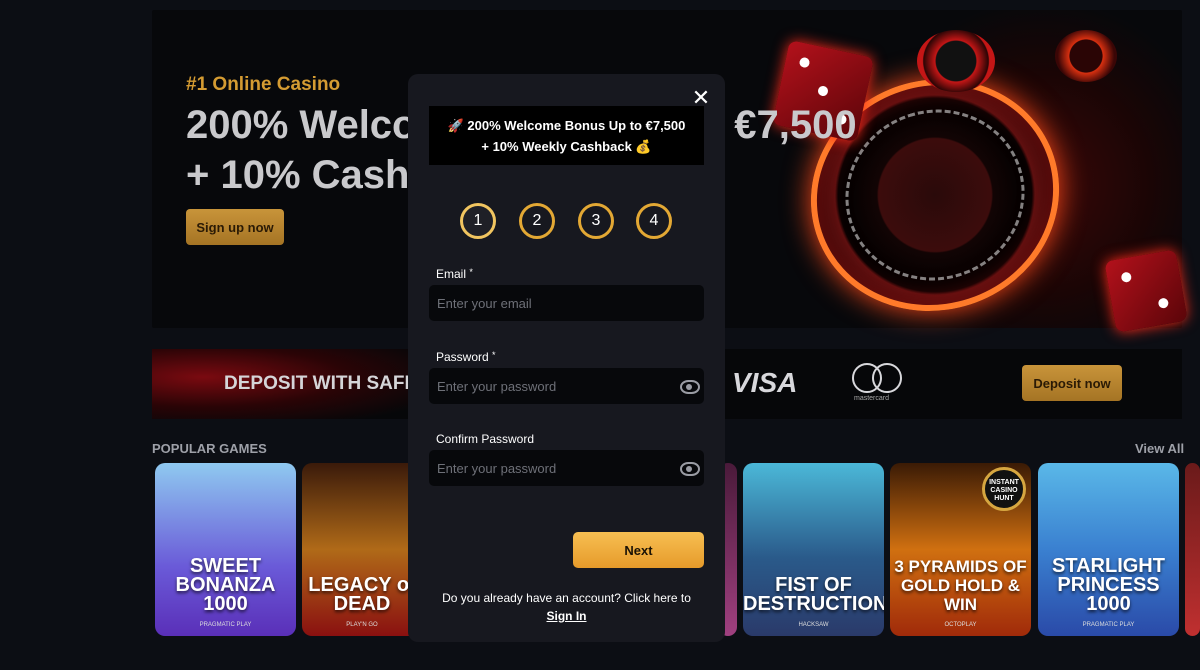  What do you see at coordinates (478, 221) in the screenshot?
I see `step-1: 1` at bounding box center [478, 221].